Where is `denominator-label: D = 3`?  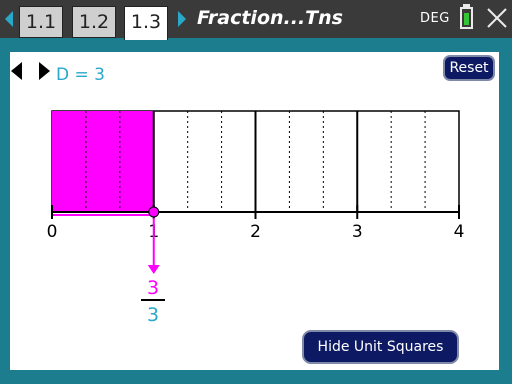
denominator-label: D = 3 is located at coordinates (80, 75).